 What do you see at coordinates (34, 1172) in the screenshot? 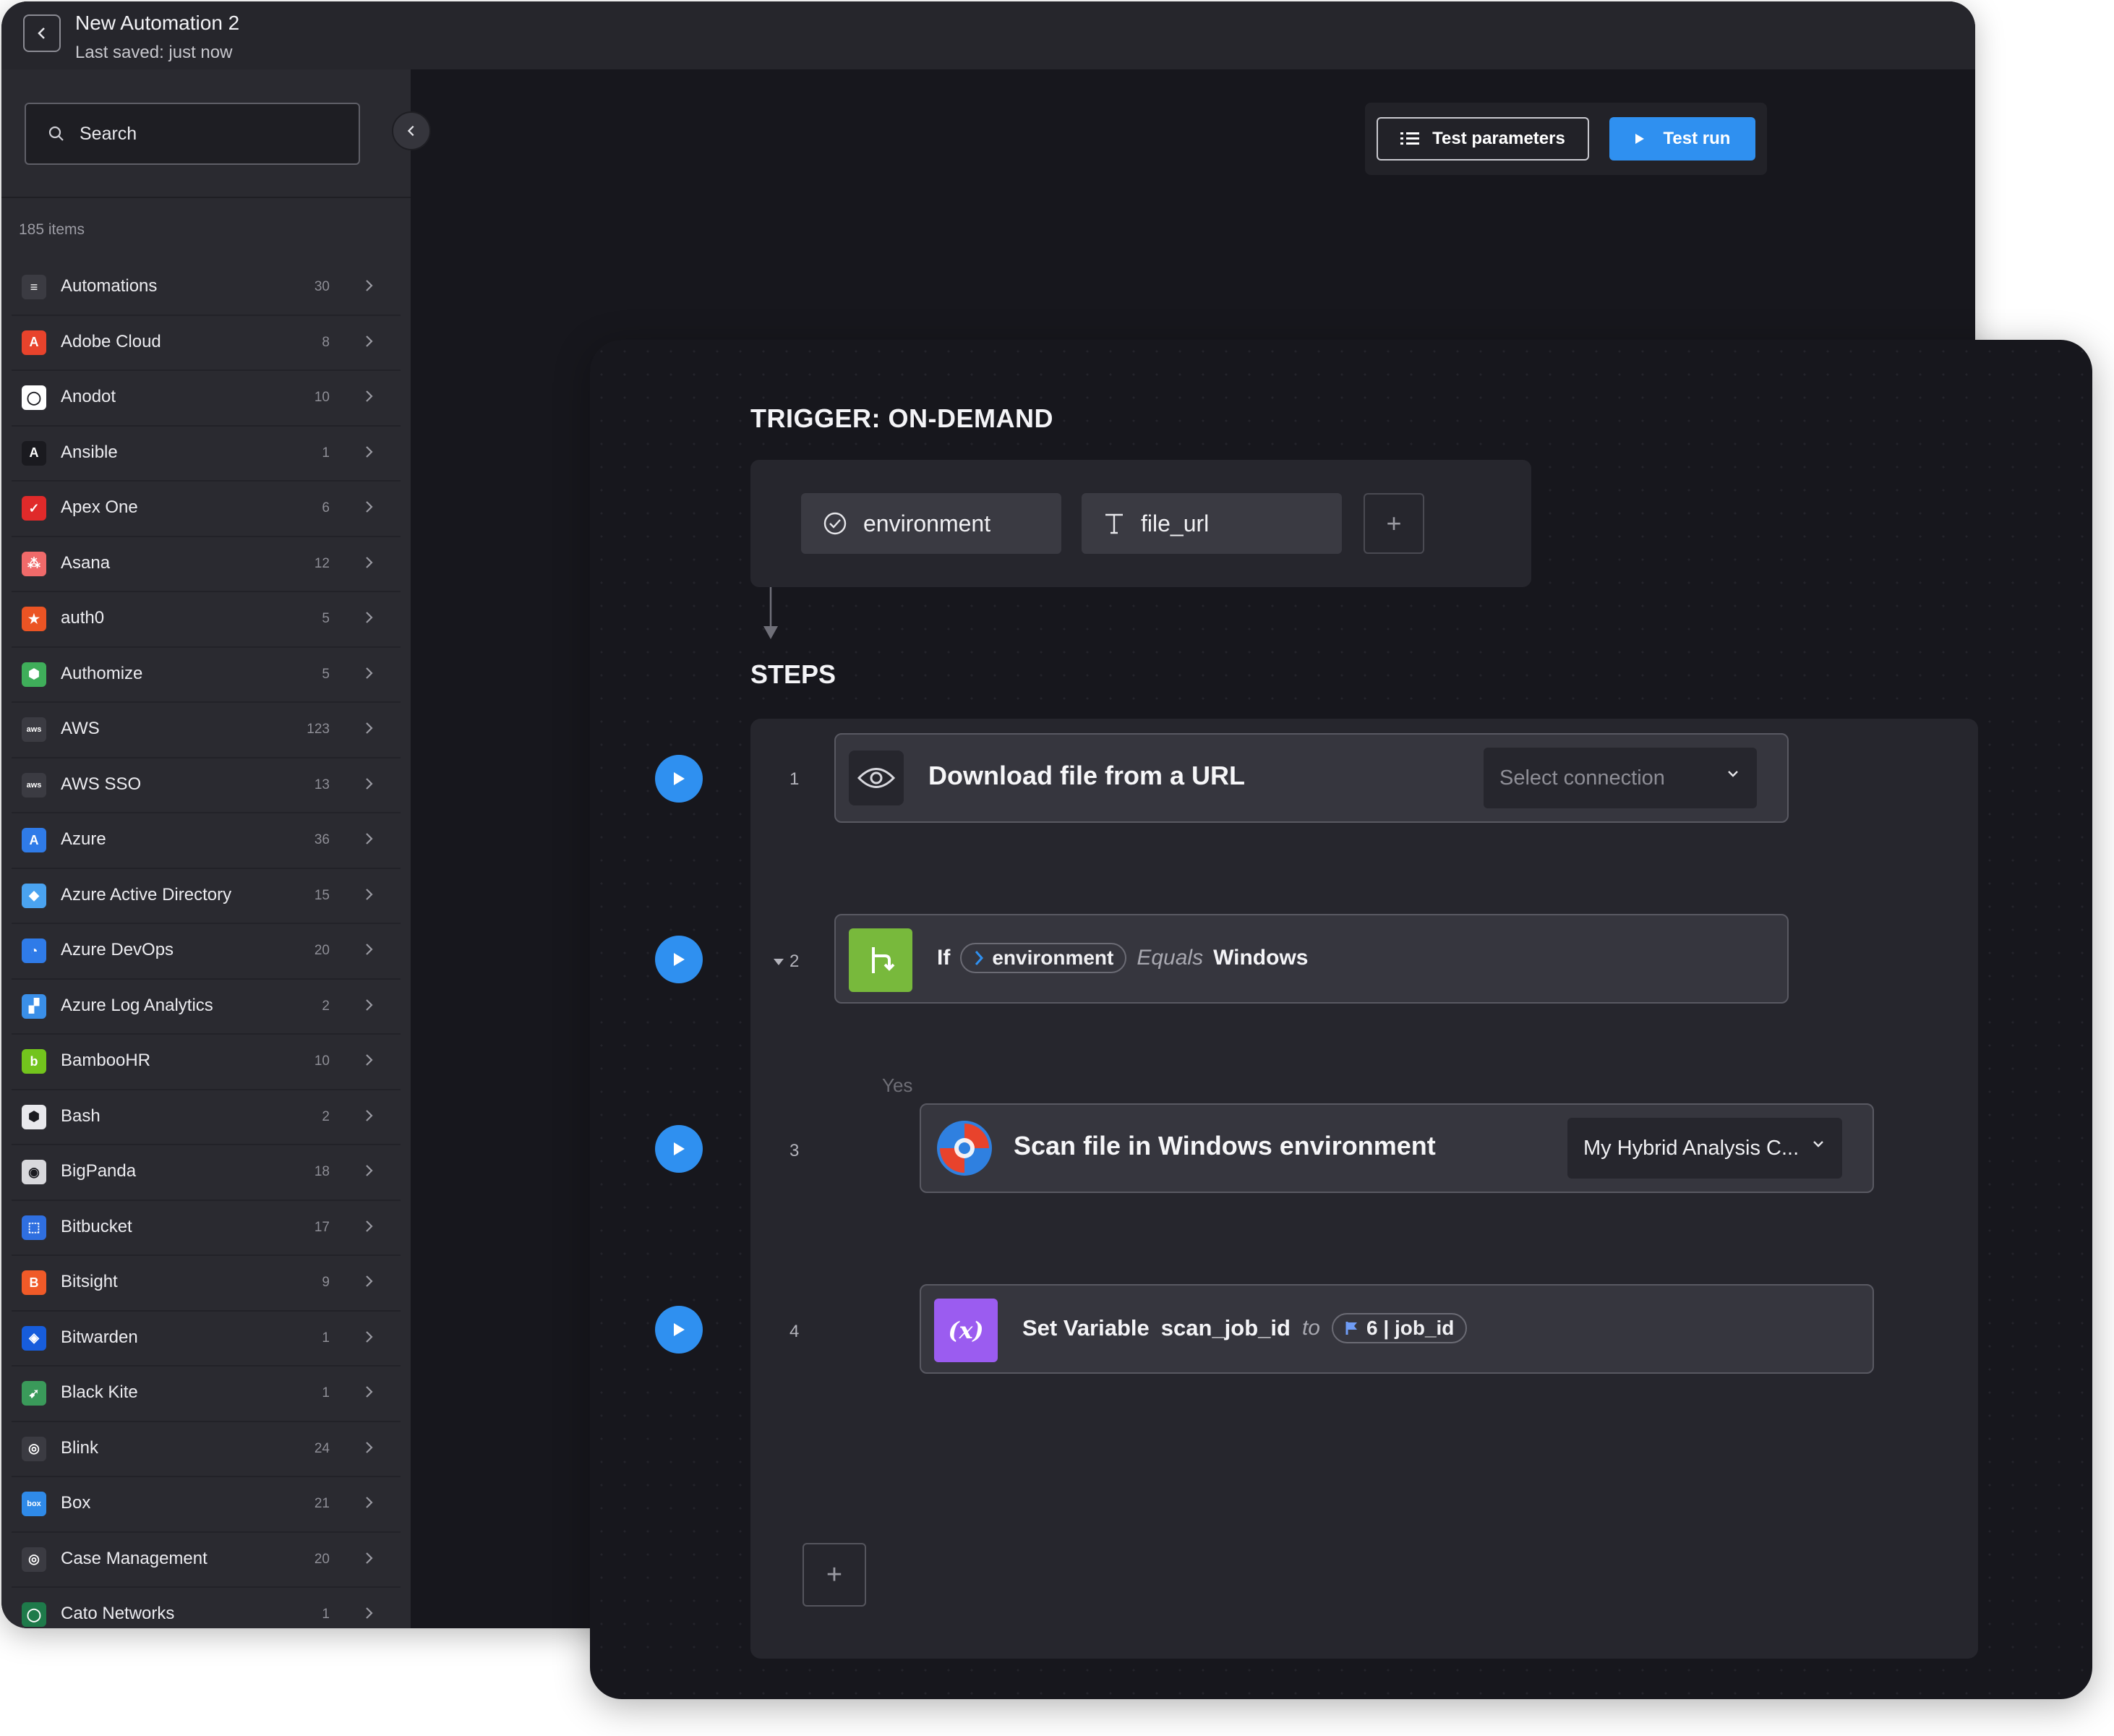
I see `bigpanda-icon: ◉` at bounding box center [34, 1172].